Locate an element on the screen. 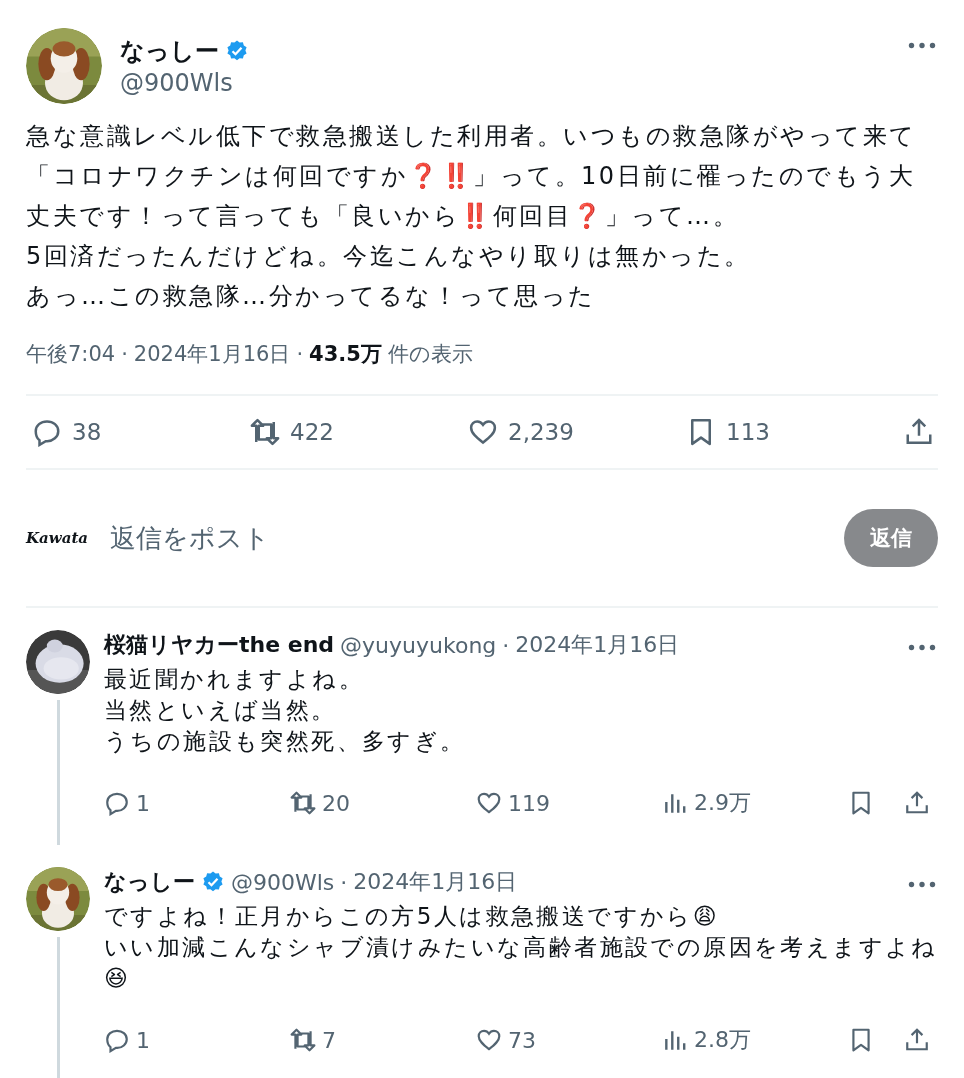 This screenshot has width=964, height=1078. views-label: 件の表示 is located at coordinates (430, 354).